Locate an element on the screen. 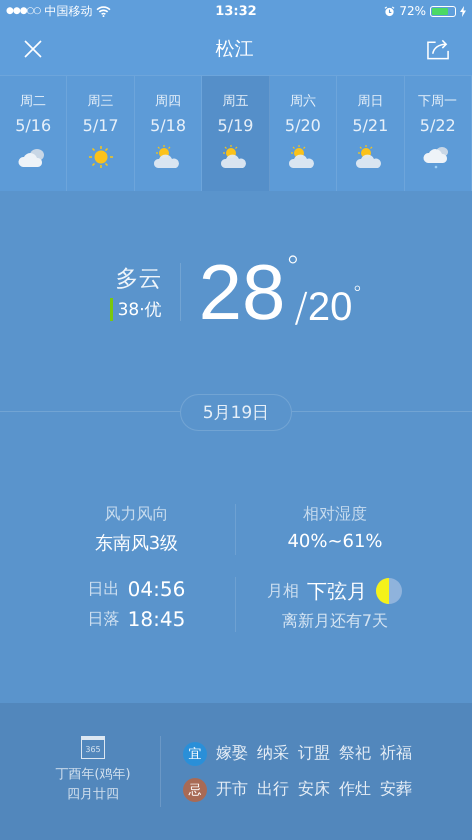 The image size is (472, 840). almanac-activity: 纳采 is located at coordinates (273, 753).